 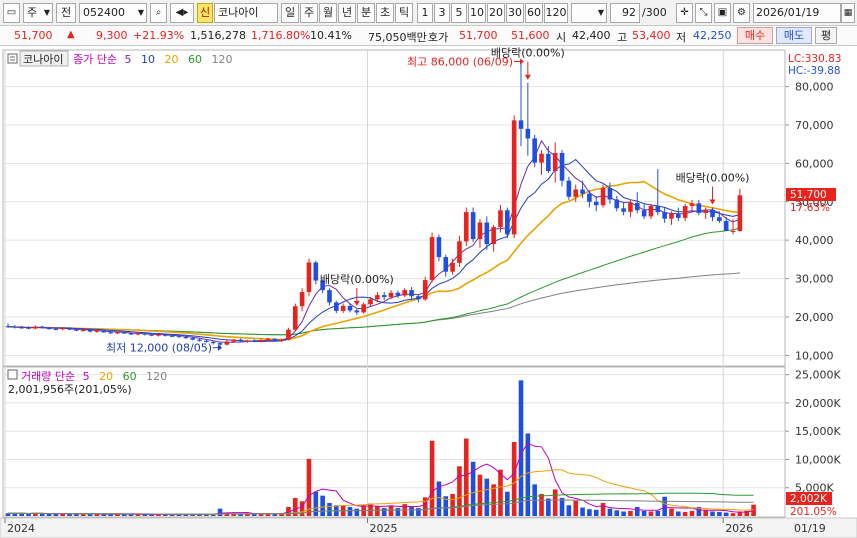 What do you see at coordinates (404, 13) in the screenshot?
I see `period-tick: 틱` at bounding box center [404, 13].